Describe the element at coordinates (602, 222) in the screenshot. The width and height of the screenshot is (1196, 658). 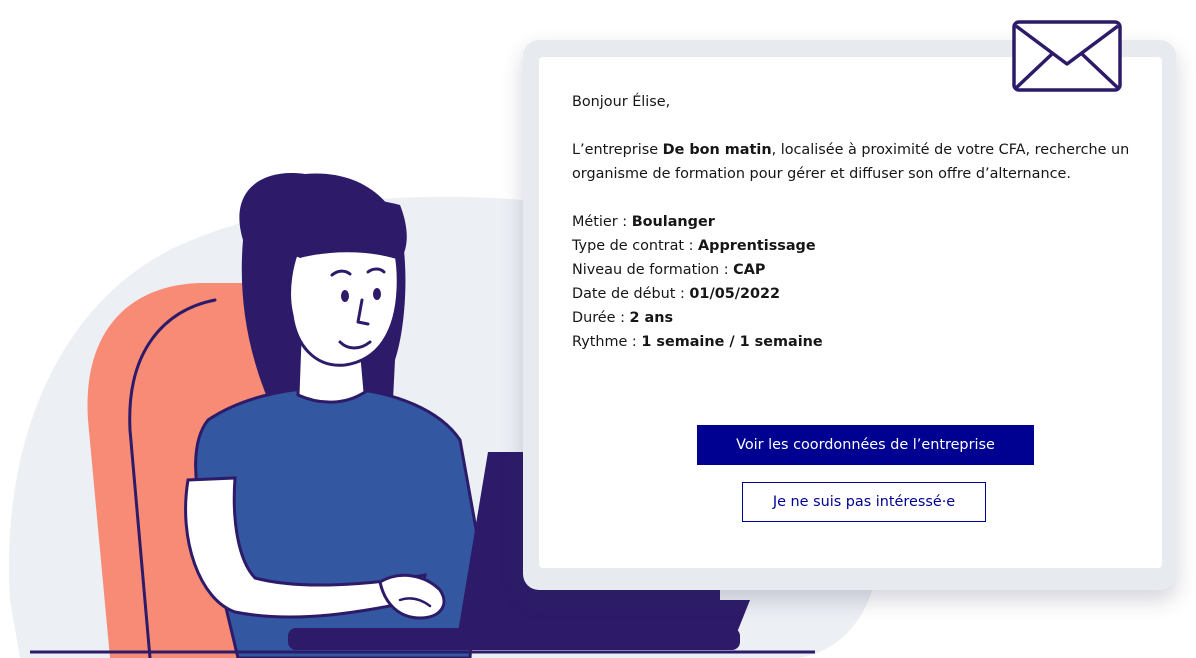
I see `detail-label: Métier :` at that location.